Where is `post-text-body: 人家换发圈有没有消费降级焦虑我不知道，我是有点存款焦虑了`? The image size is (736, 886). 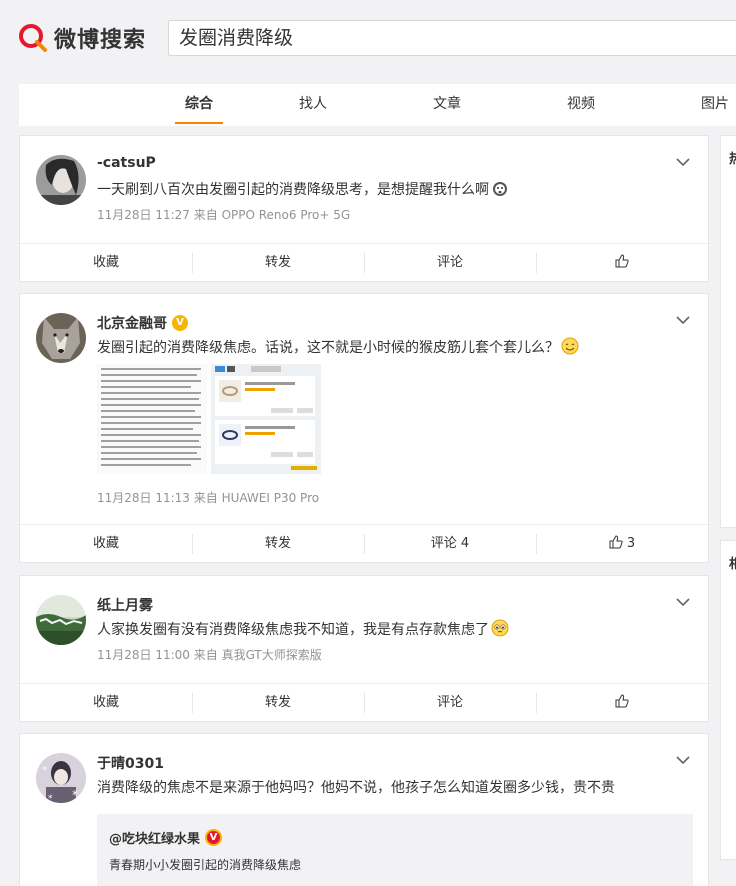 post-text-body: 人家换发圈有没有消费降级焦虑我不知道，我是有点存款焦虑了 is located at coordinates (293, 630).